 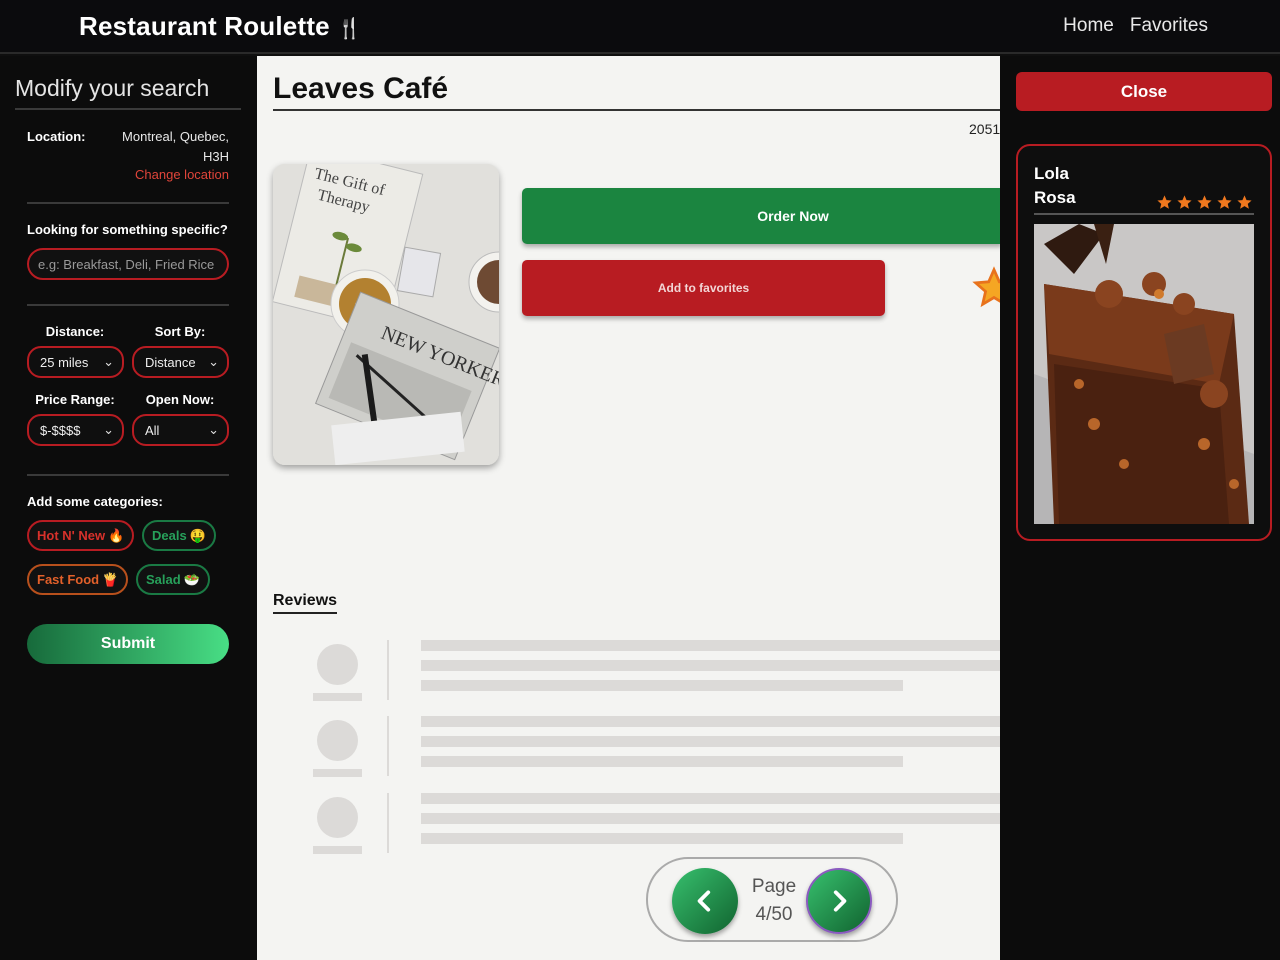 What do you see at coordinates (75, 331) in the screenshot?
I see `distance-label: Distance:` at bounding box center [75, 331].